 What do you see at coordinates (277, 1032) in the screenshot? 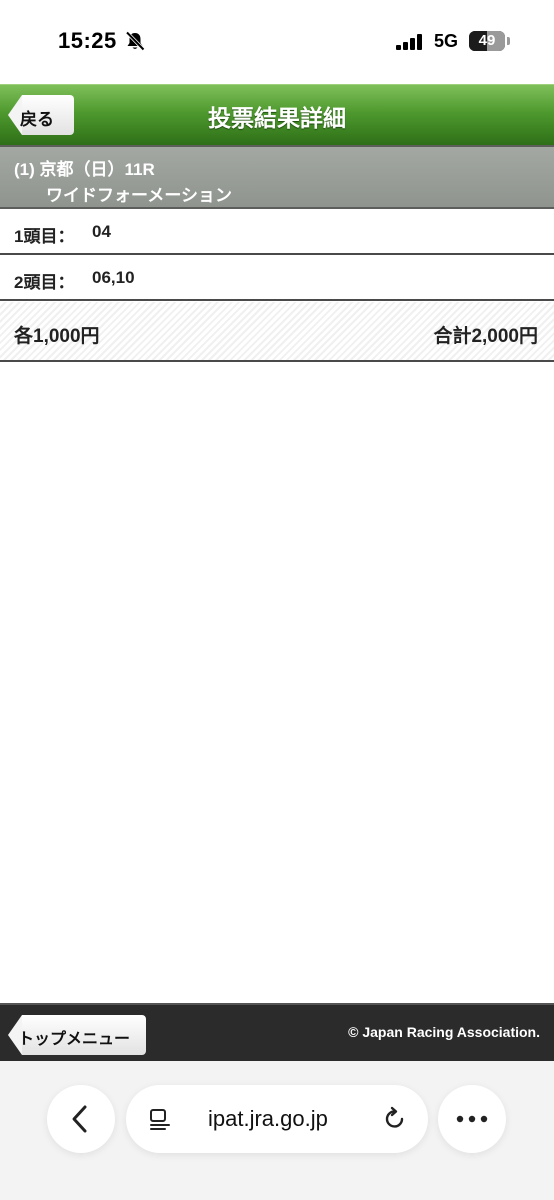
I see `footer-bar: トップメニュー © Japan Racing Association.` at bounding box center [277, 1032].